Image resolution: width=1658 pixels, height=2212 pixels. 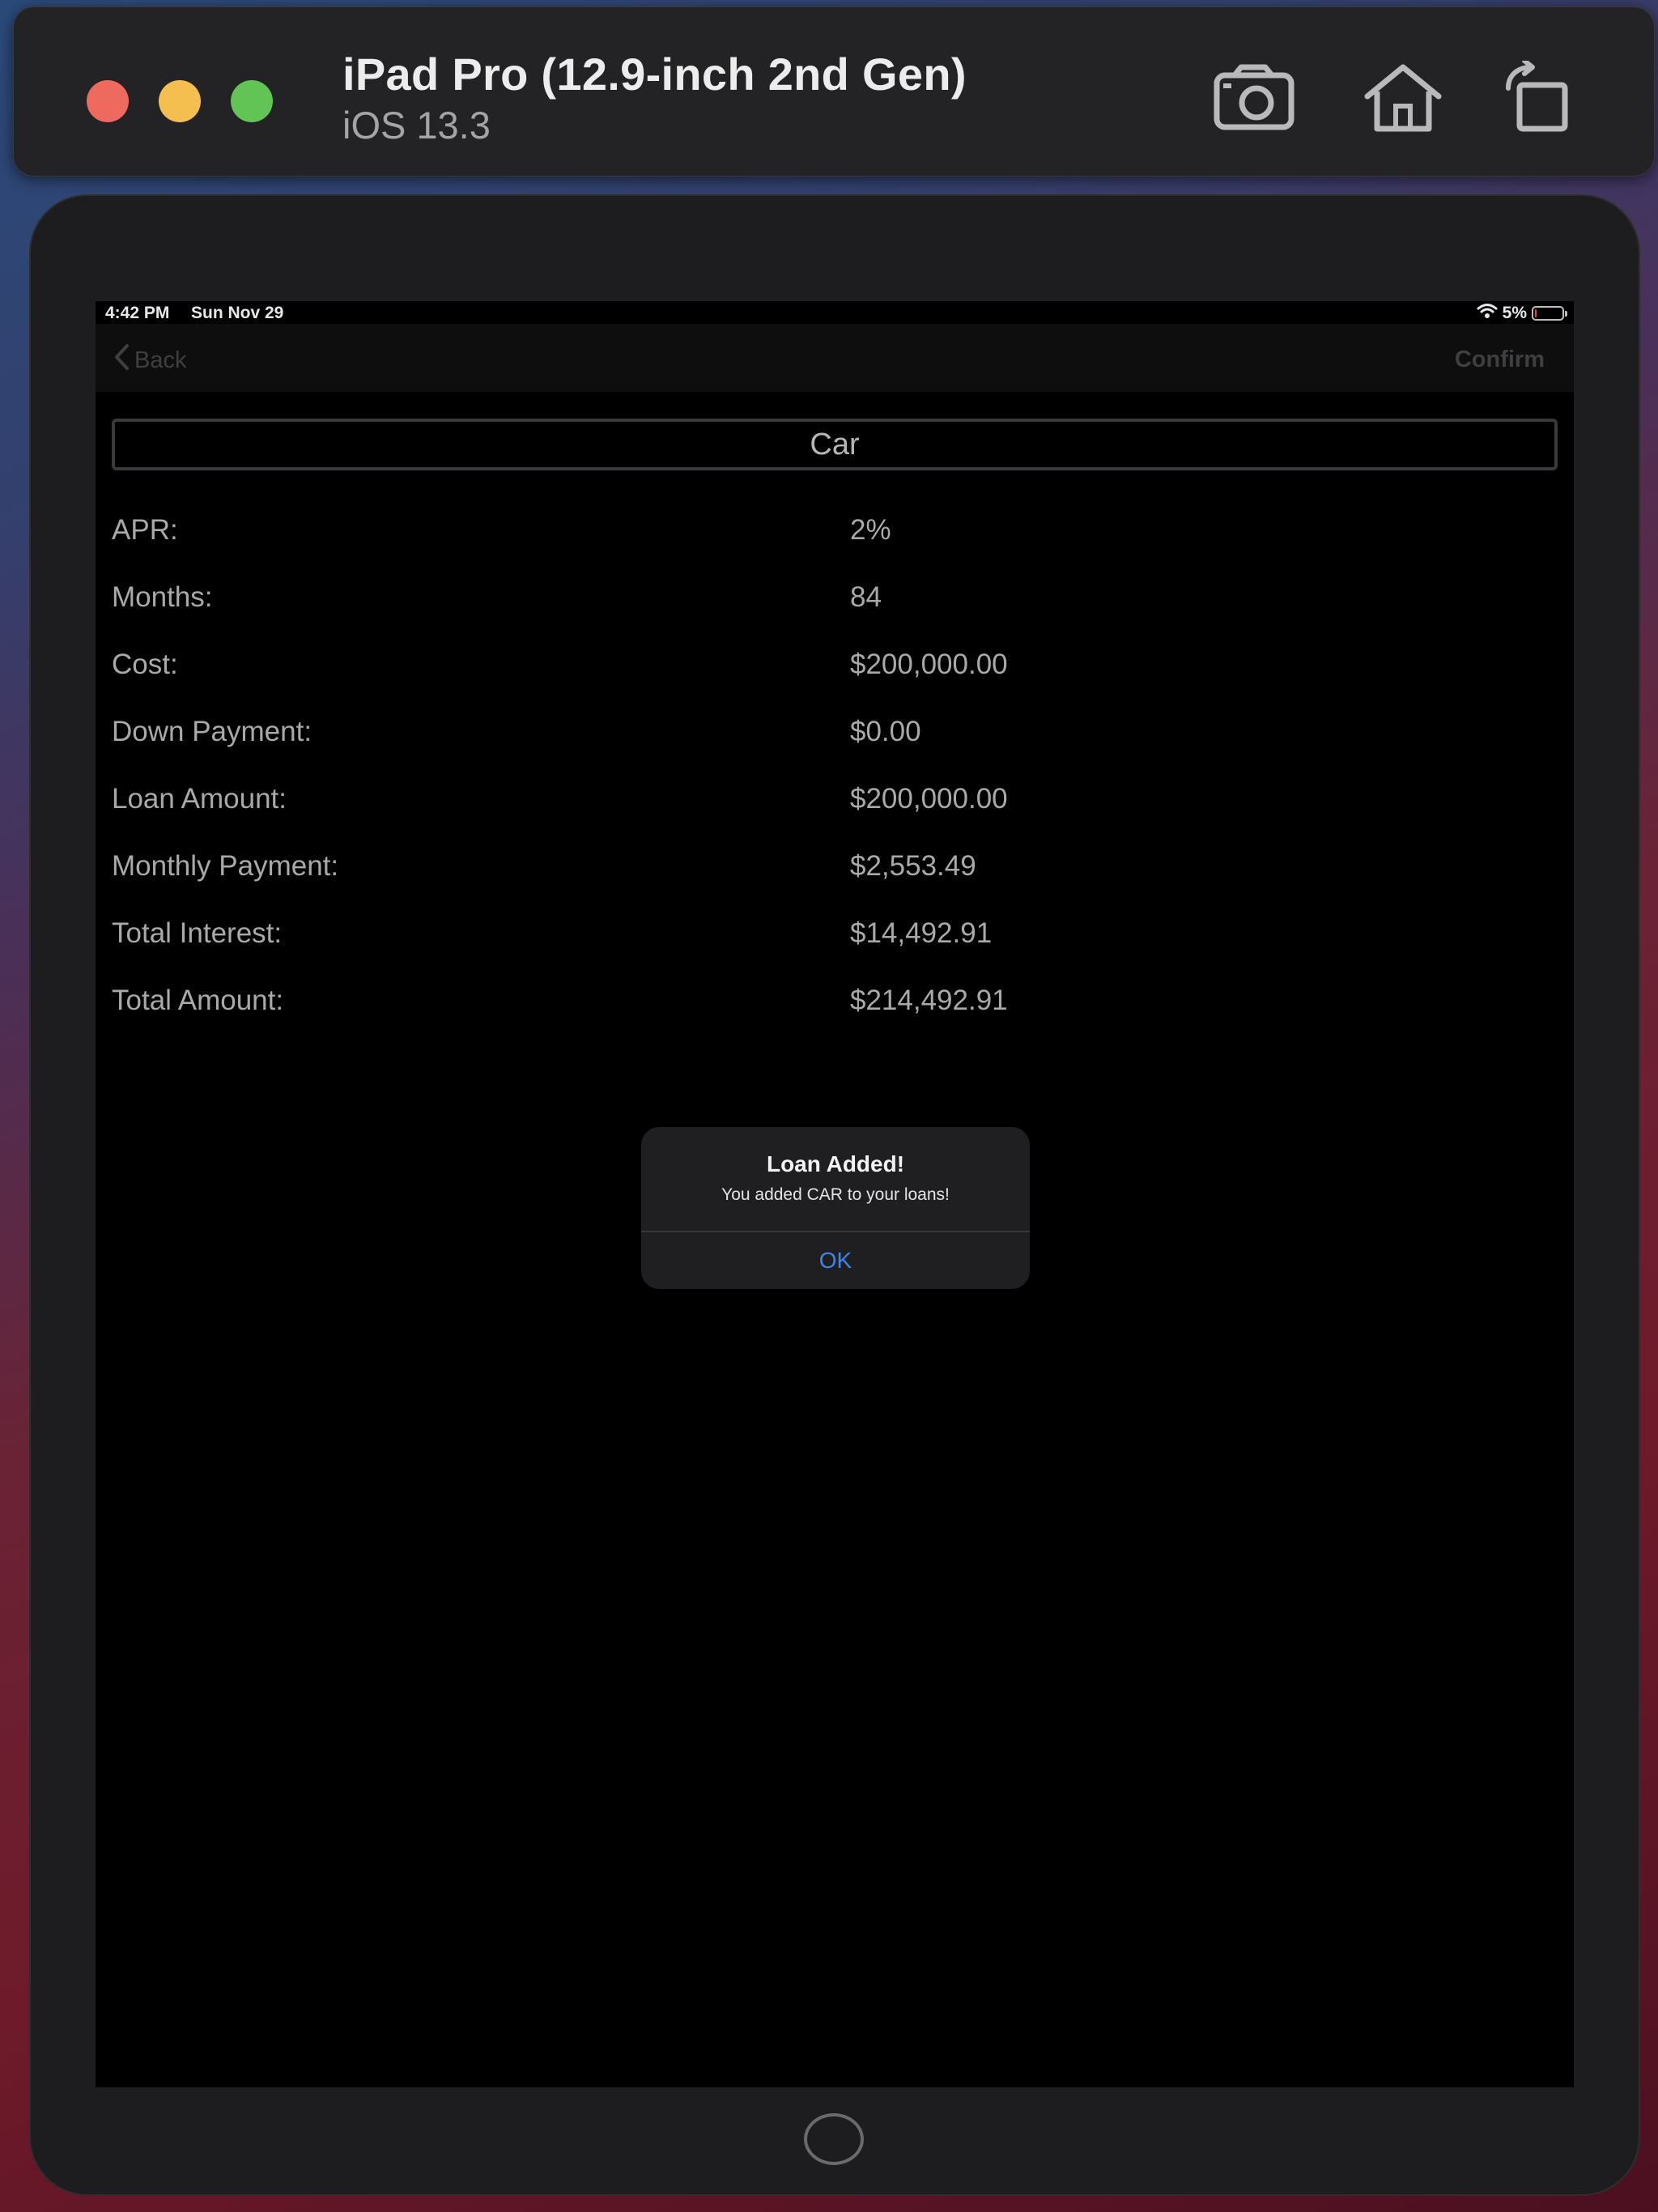 What do you see at coordinates (870, 530) in the screenshot?
I see `row-value: 2%` at bounding box center [870, 530].